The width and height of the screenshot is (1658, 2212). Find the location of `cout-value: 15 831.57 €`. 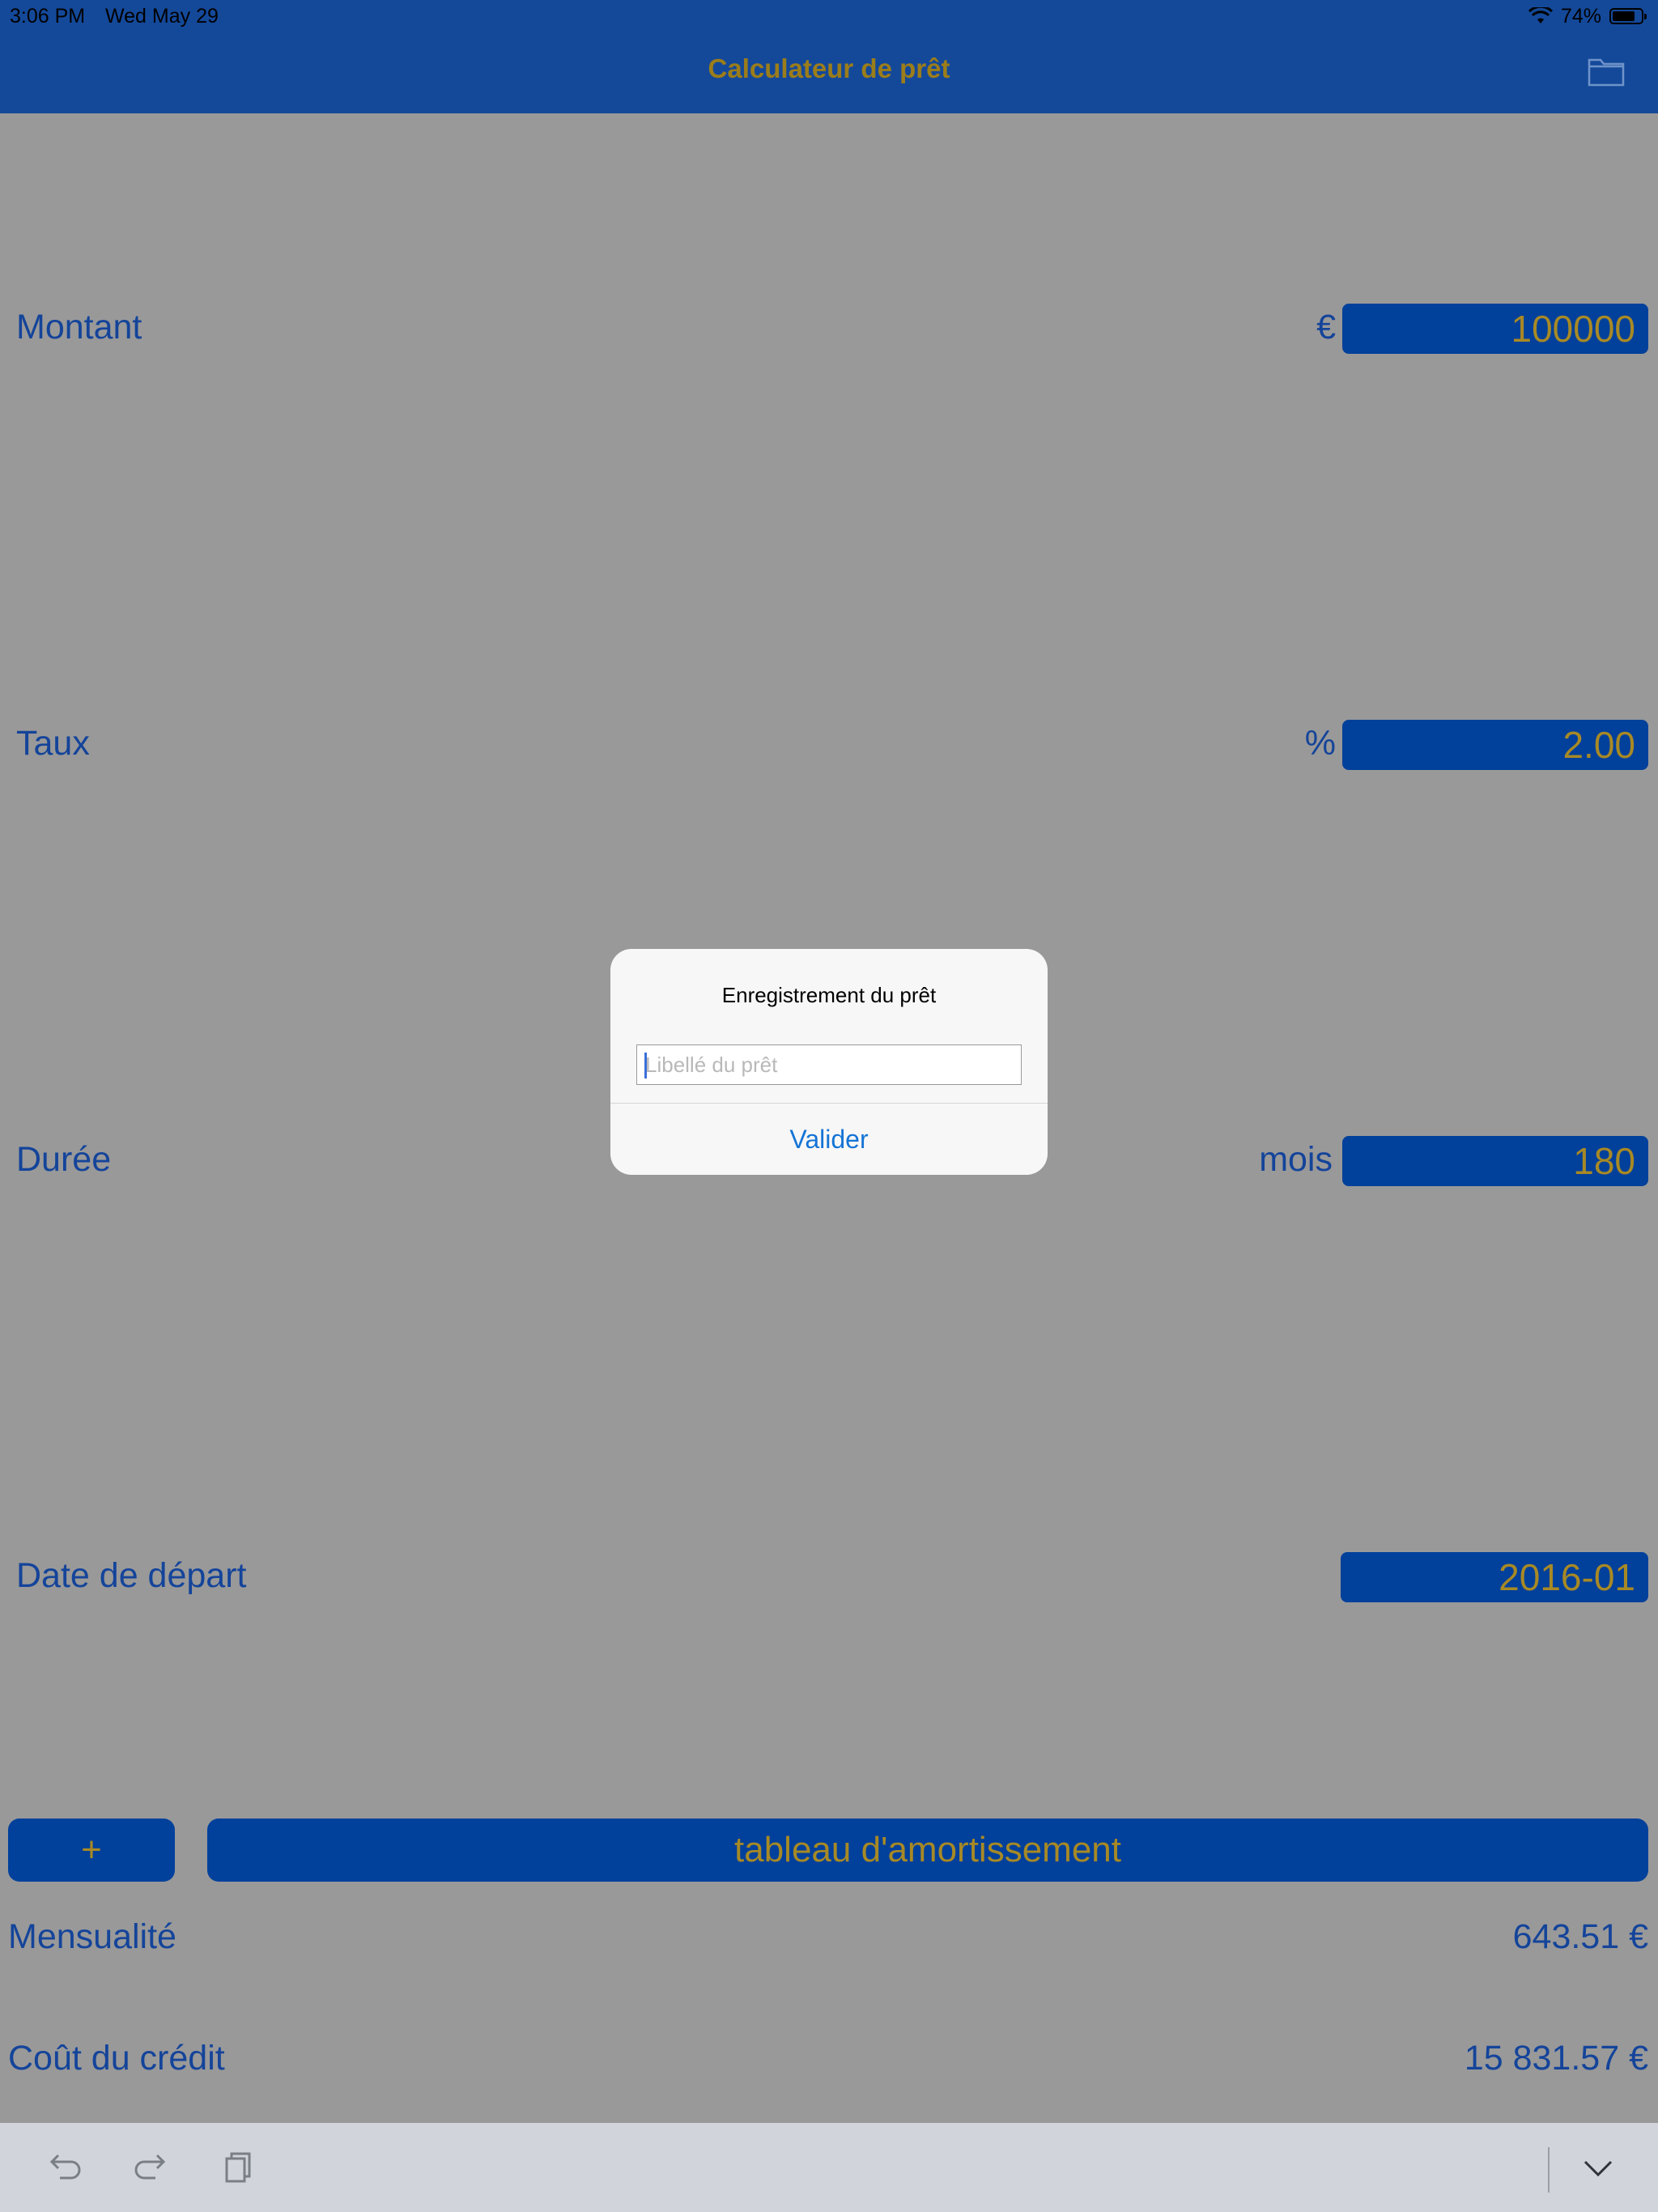

cout-value: 15 831.57 € is located at coordinates (1556, 2059).